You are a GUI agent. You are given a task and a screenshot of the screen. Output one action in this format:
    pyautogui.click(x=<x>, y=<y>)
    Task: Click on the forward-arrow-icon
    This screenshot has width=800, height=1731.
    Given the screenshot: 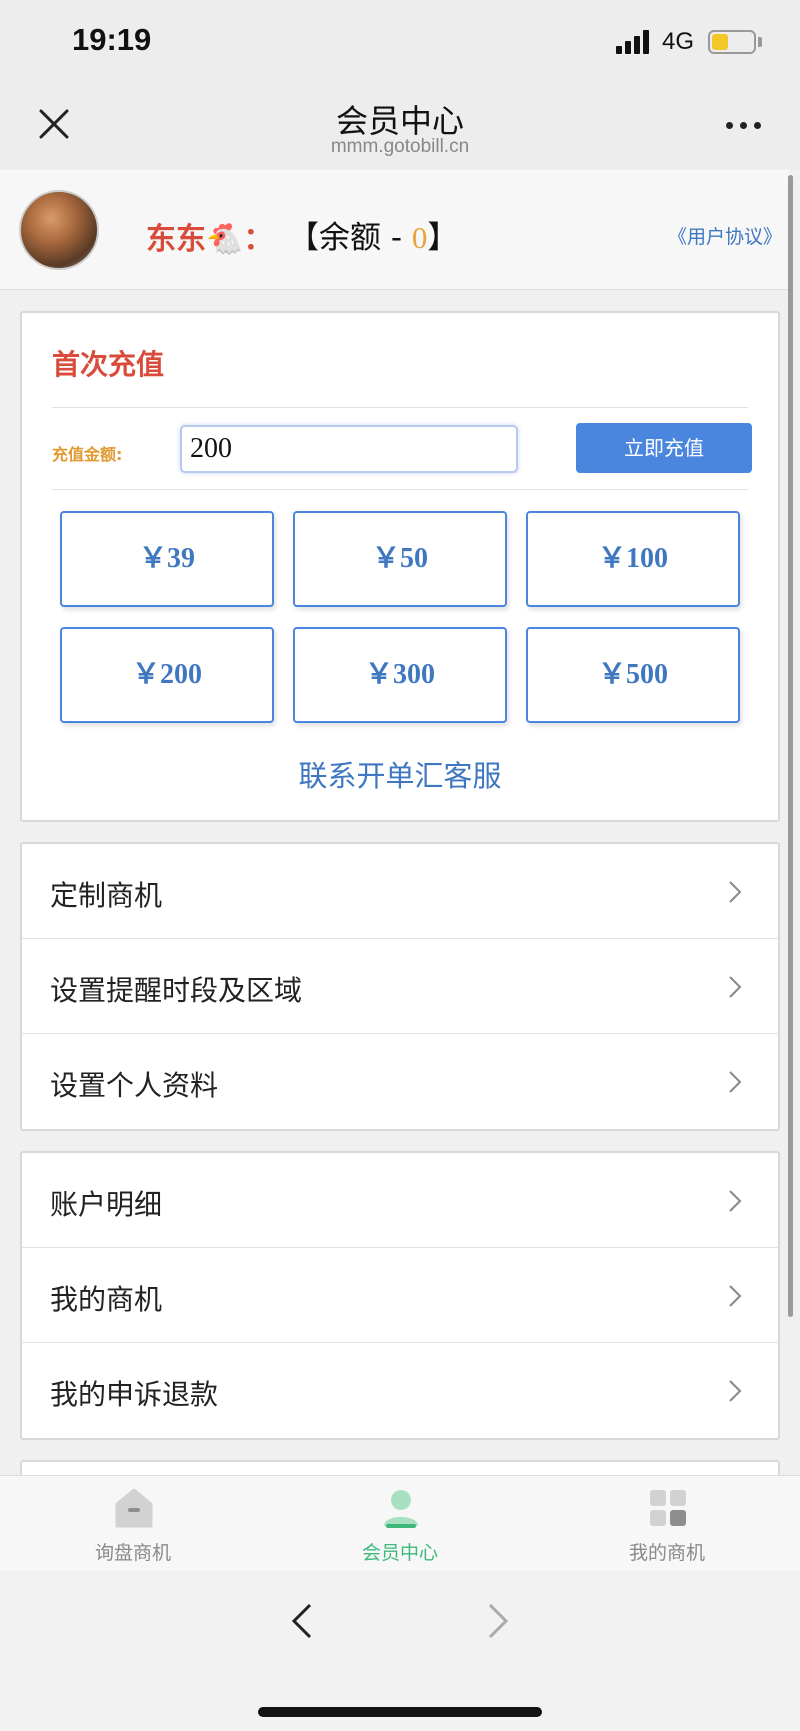 What is the action you would take?
    pyautogui.click(x=498, y=1621)
    